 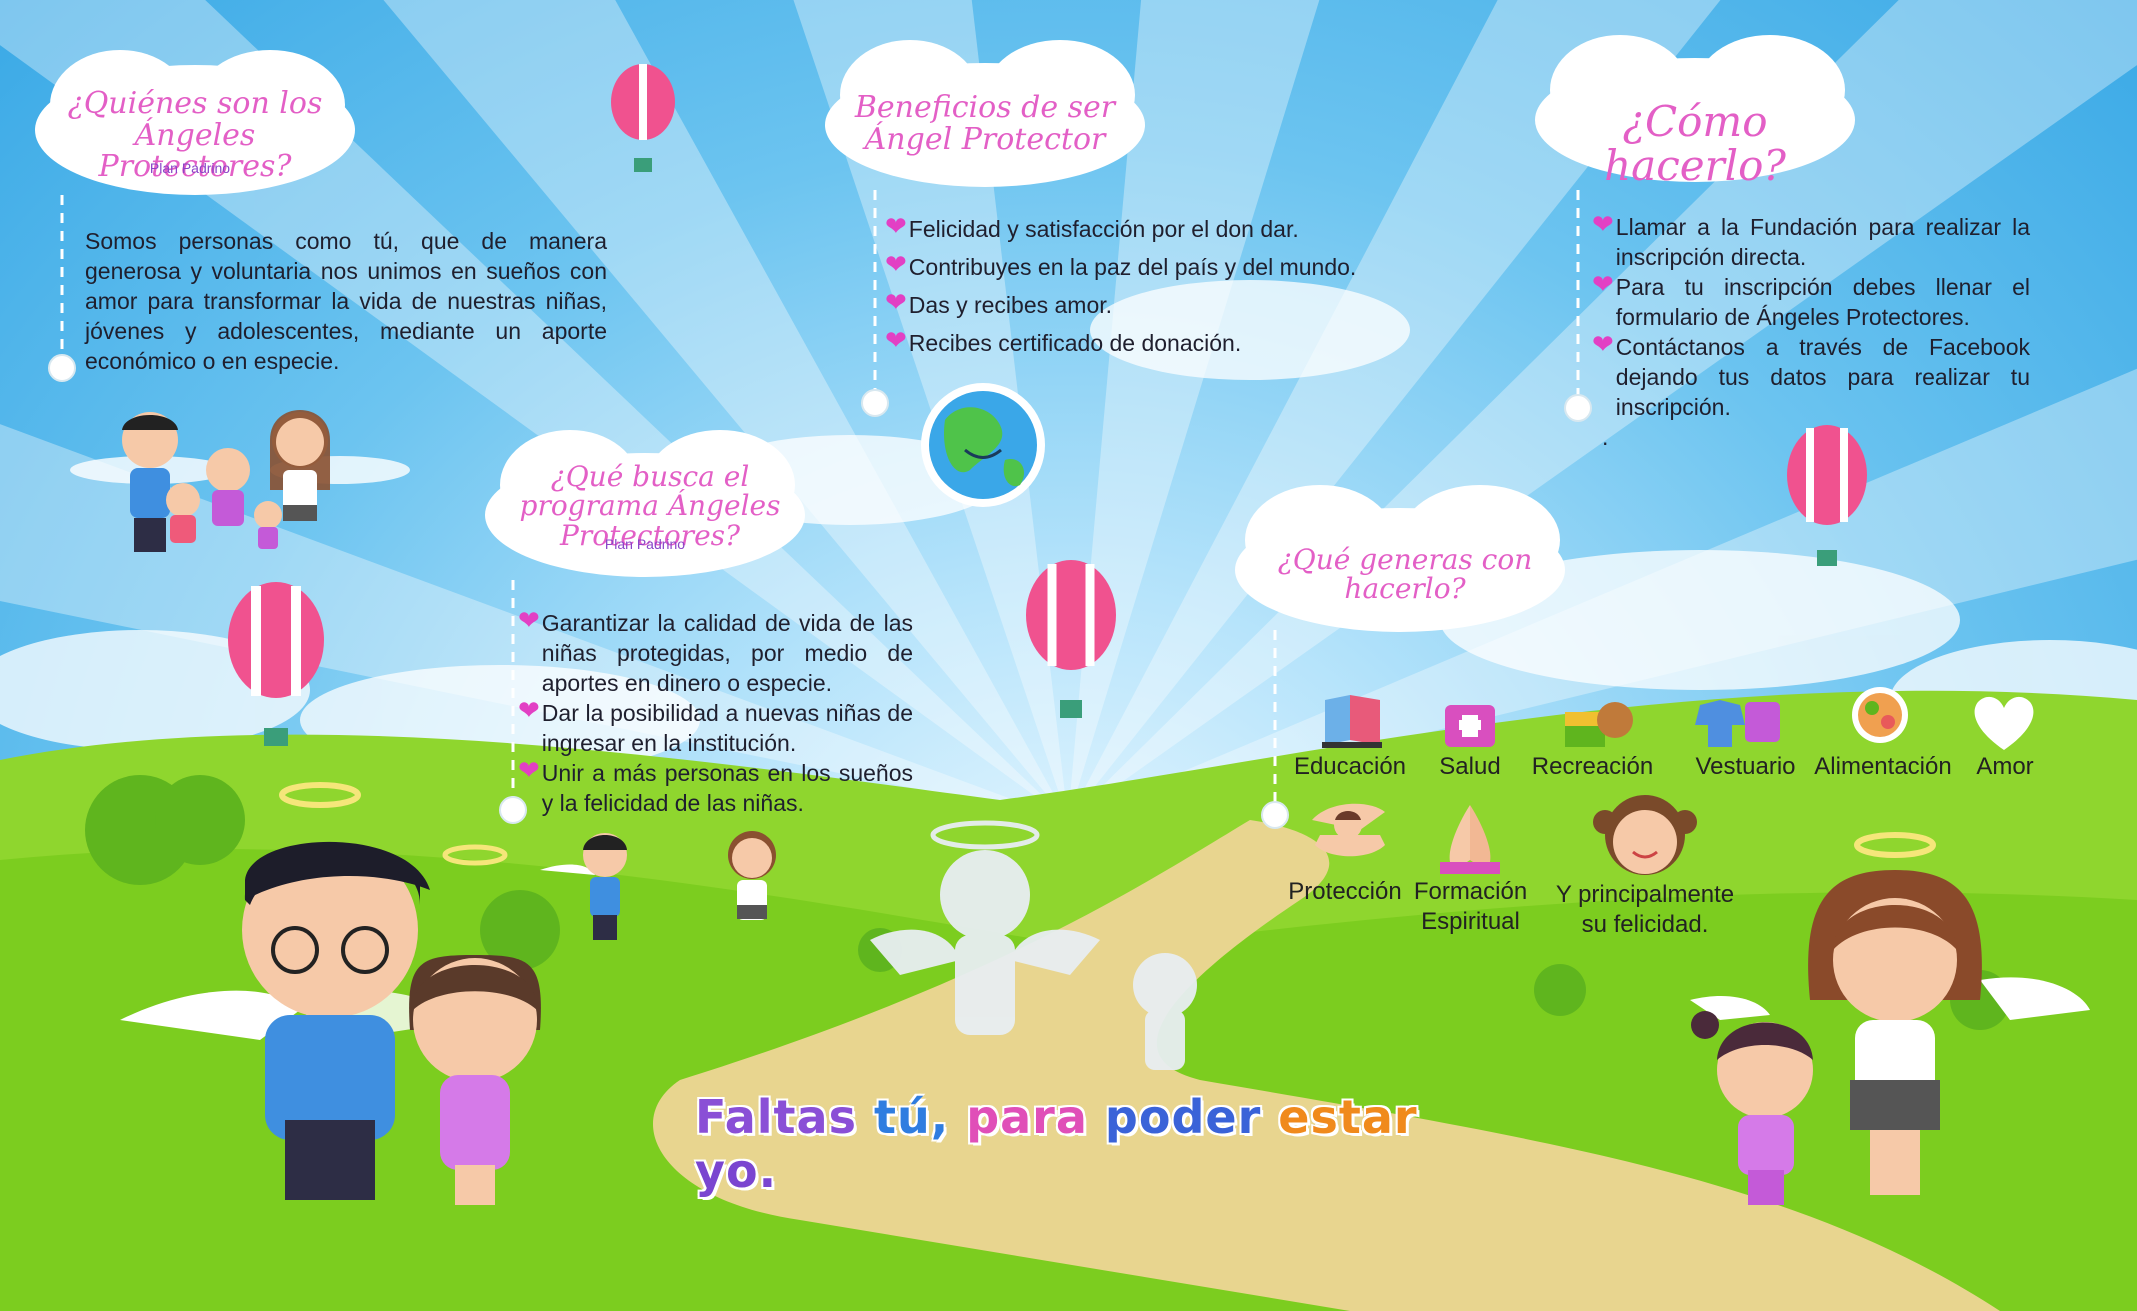 What do you see at coordinates (1350, 766) in the screenshot?
I see `label-educacion: Educación` at bounding box center [1350, 766].